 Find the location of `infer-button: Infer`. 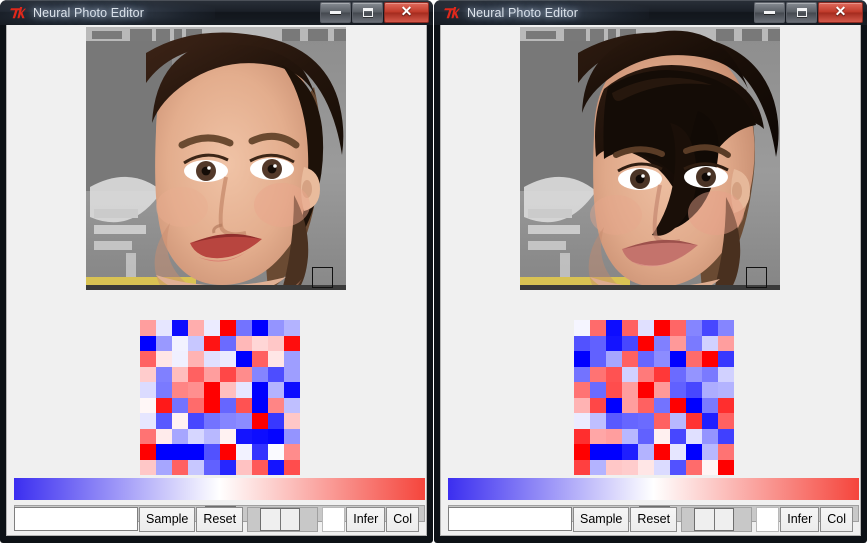

infer-button: Infer is located at coordinates (800, 519).